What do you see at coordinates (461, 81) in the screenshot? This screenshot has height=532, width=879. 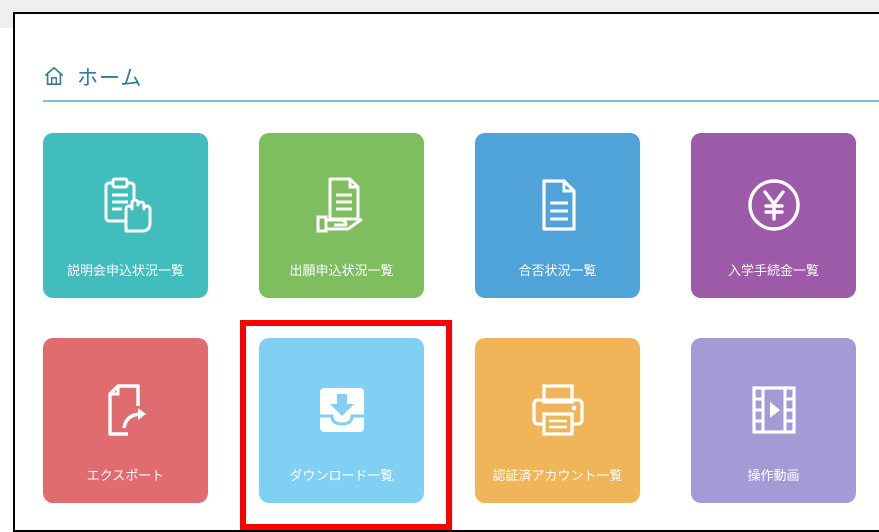 I see `page-header: ホーム` at bounding box center [461, 81].